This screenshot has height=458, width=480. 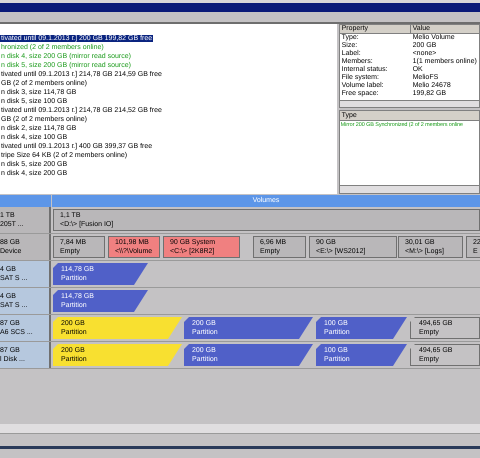 What do you see at coordinates (25, 201) in the screenshot?
I see `header-bar` at bounding box center [25, 201].